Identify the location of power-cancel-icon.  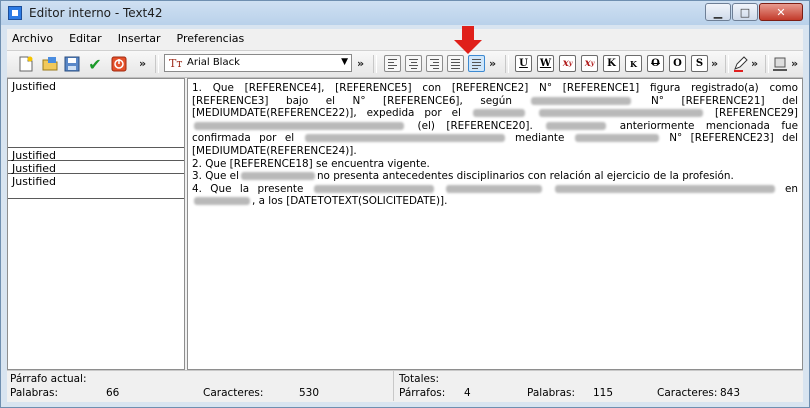
(119, 64).